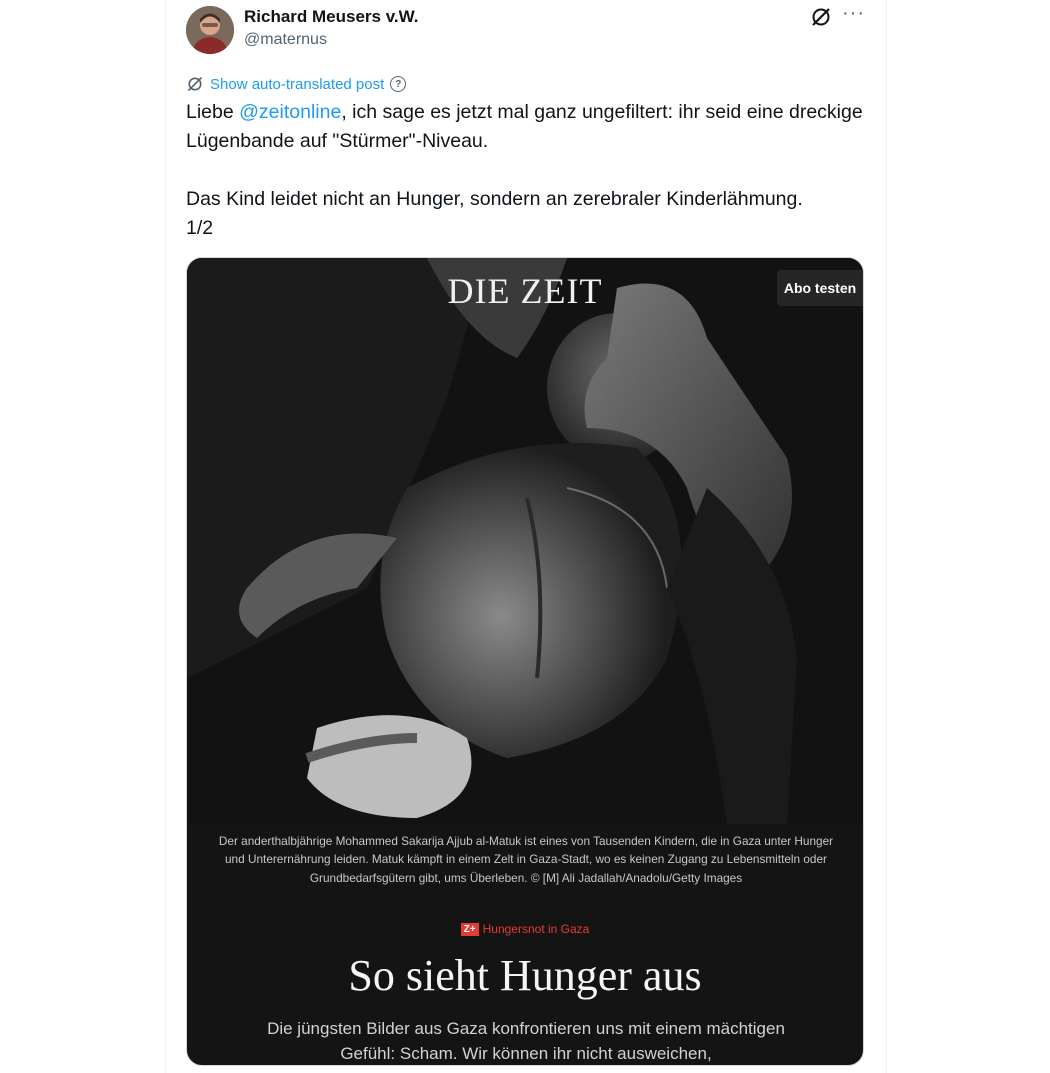 The width and height of the screenshot is (1050, 1073). Describe the element at coordinates (200, 228) in the screenshot. I see `thread-counter: 1/2` at that location.